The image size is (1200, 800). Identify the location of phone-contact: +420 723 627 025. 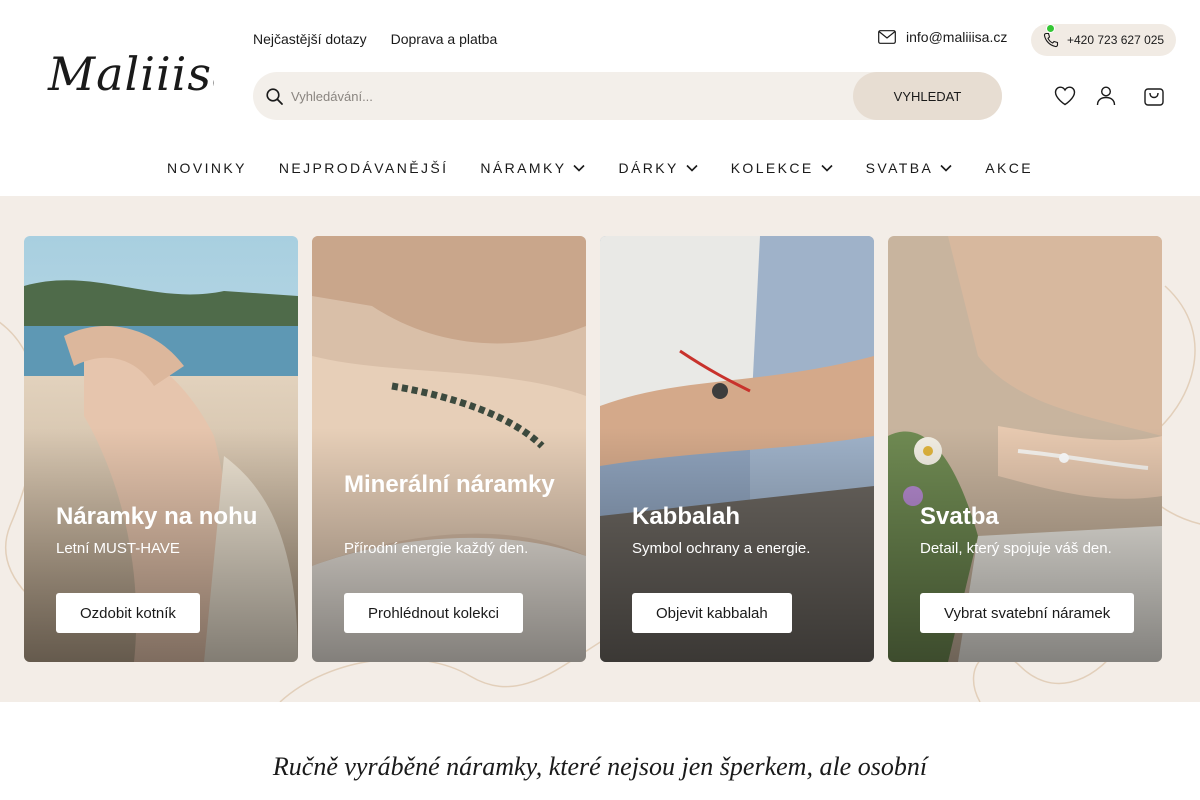
(1103, 40).